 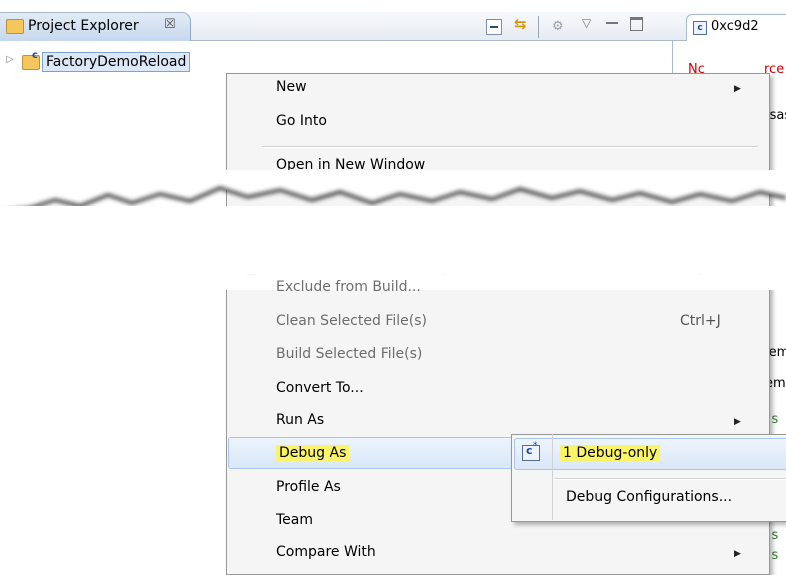 What do you see at coordinates (10, 59) in the screenshot?
I see `expand-arrow-icon: ▷` at bounding box center [10, 59].